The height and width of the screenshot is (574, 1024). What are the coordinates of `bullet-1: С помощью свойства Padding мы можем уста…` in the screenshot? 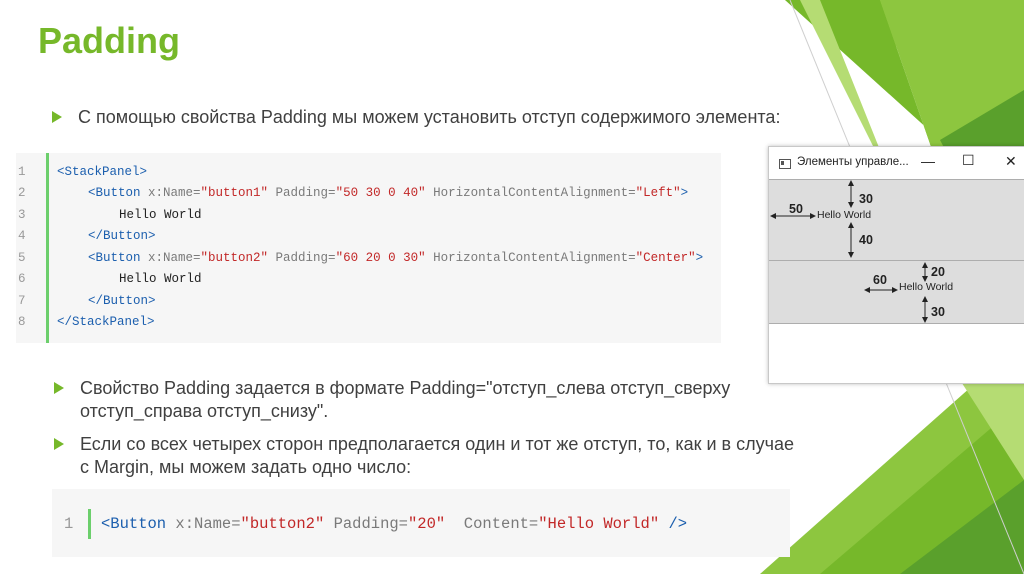 It's located at (445, 117).